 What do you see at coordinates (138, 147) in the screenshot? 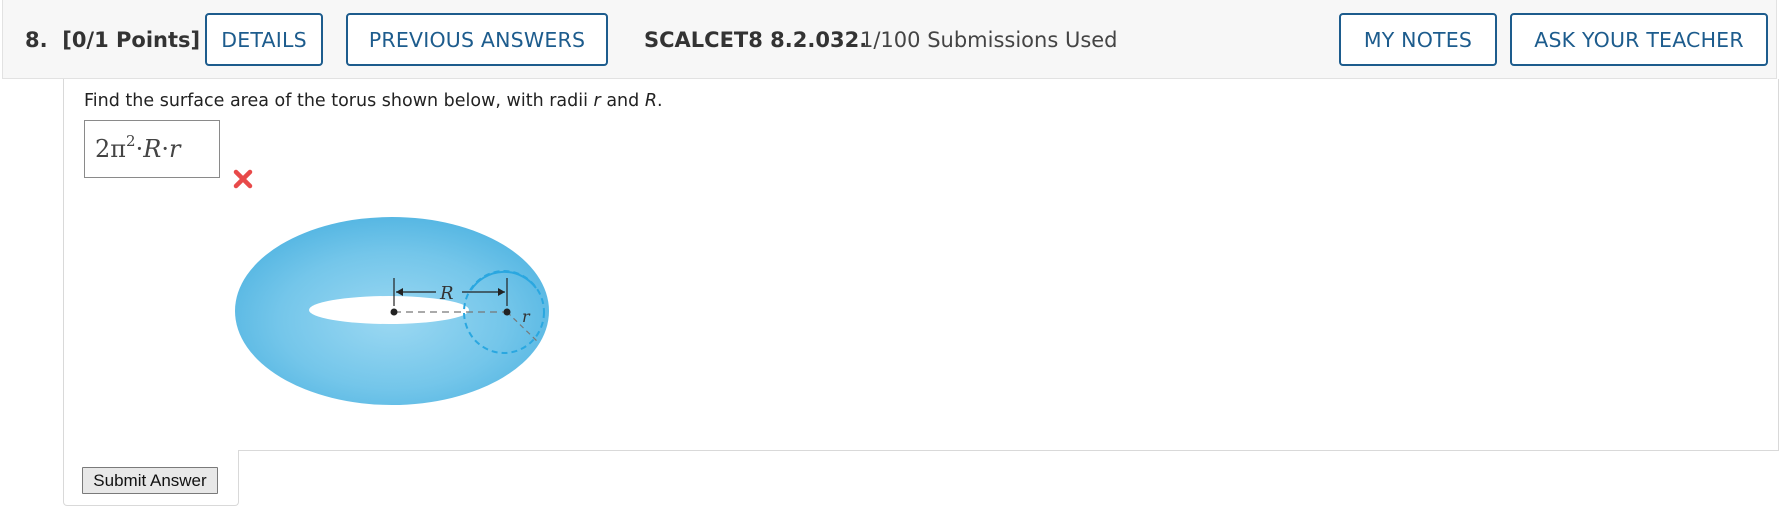
I see `answer-value: 2π2·R·r` at bounding box center [138, 147].